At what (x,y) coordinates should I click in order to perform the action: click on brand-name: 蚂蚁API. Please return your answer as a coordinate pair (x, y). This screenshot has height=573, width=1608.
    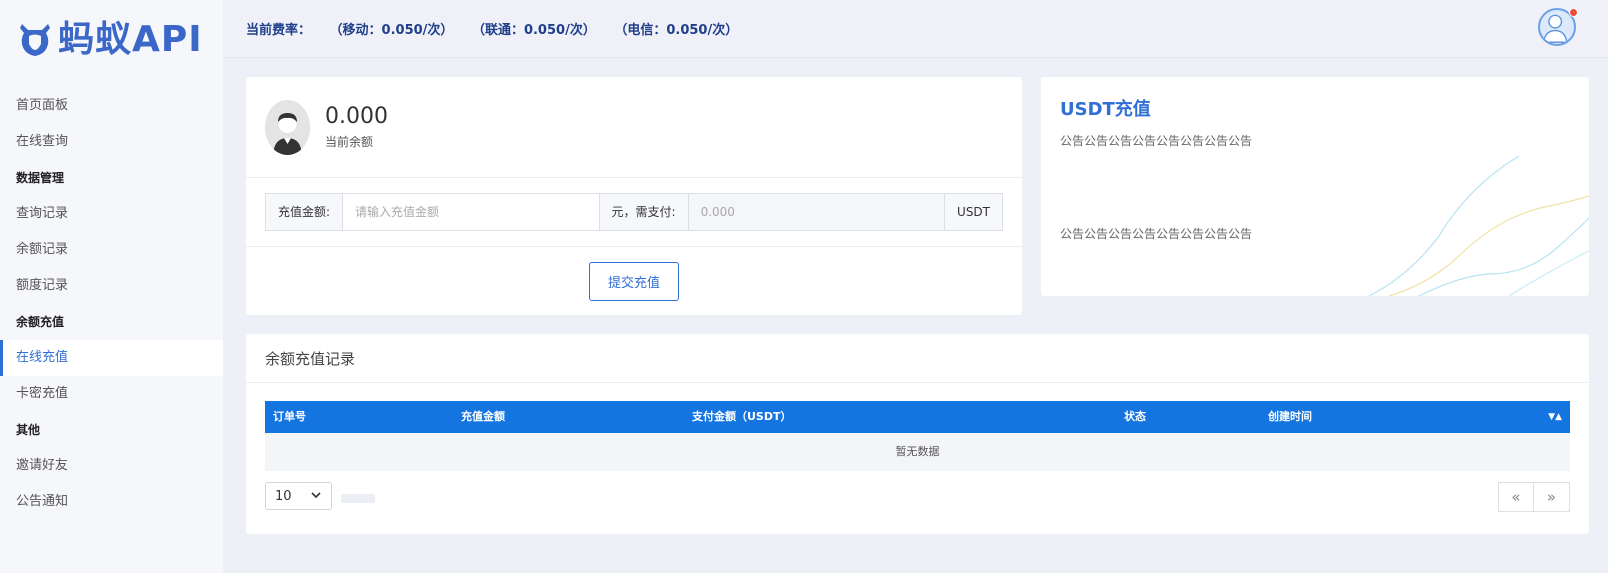
    Looking at the image, I should click on (130, 39).